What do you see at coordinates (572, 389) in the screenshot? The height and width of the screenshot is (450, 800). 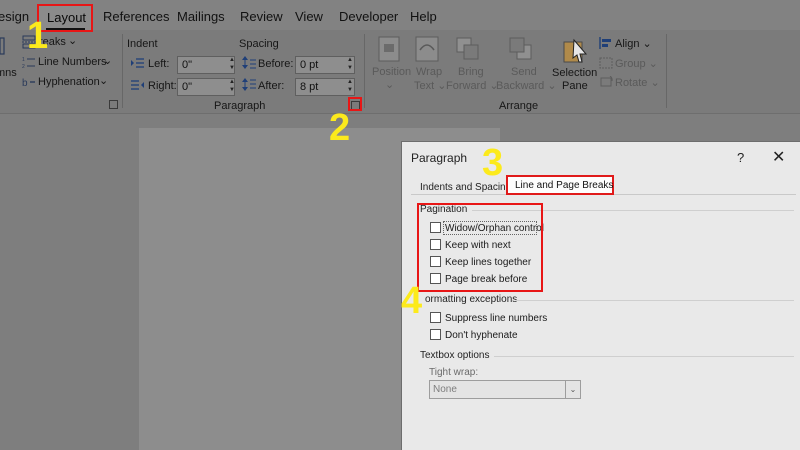 I see `chevron-down-icon: ⌄` at bounding box center [572, 389].